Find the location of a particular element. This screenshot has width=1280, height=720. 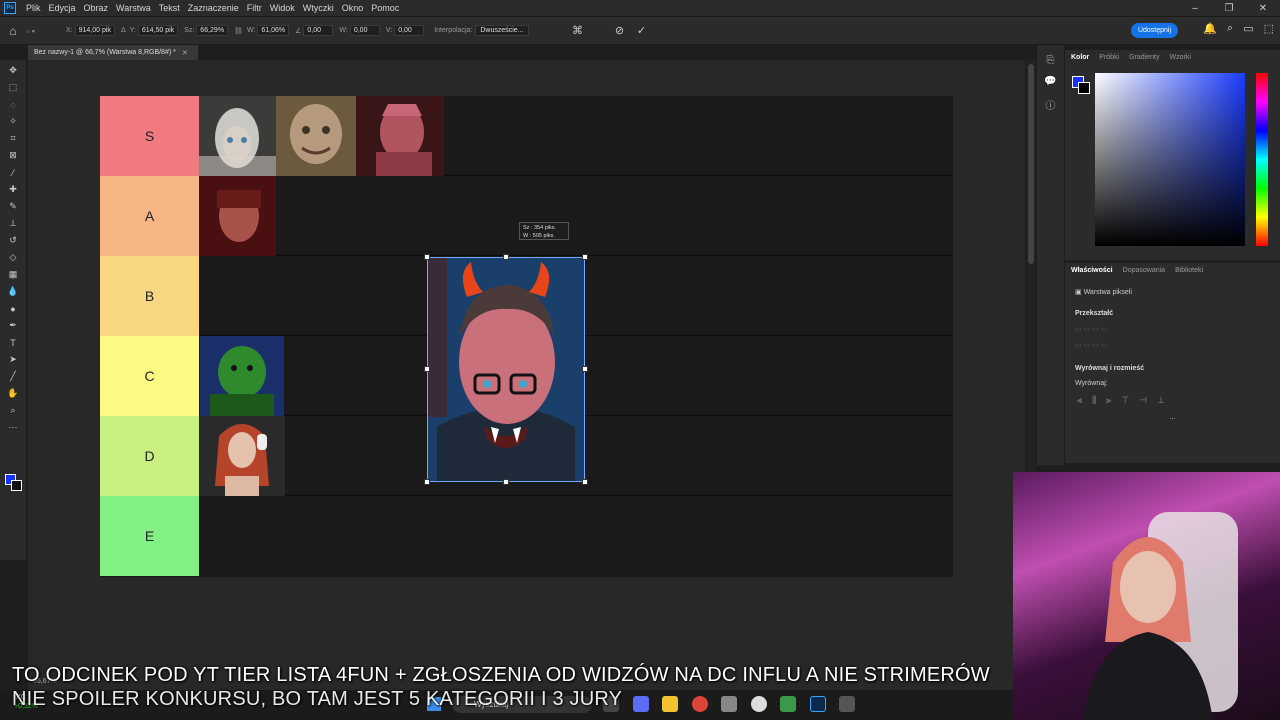

x-input: 914,00 pik is located at coordinates (94, 30).